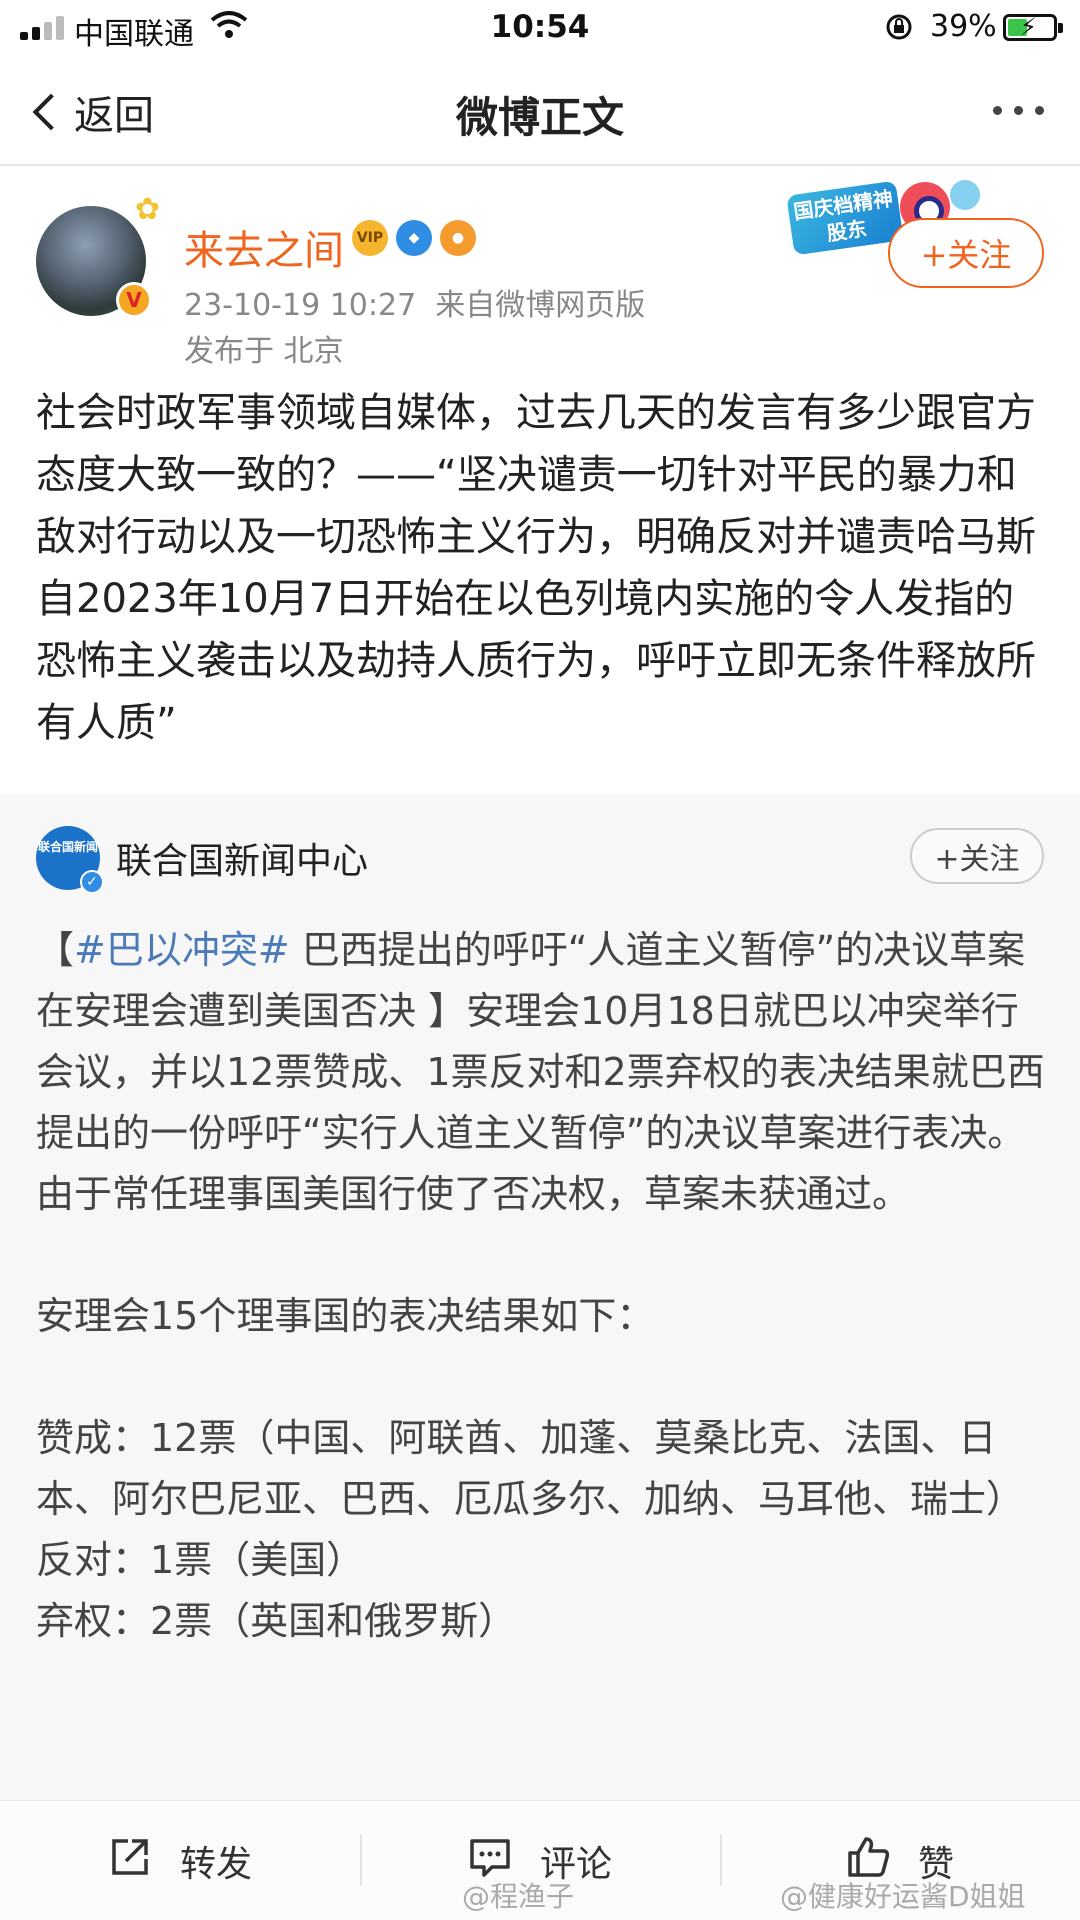  I want to click on repost-avatar-text: 联合国新闻, so click(67, 847).